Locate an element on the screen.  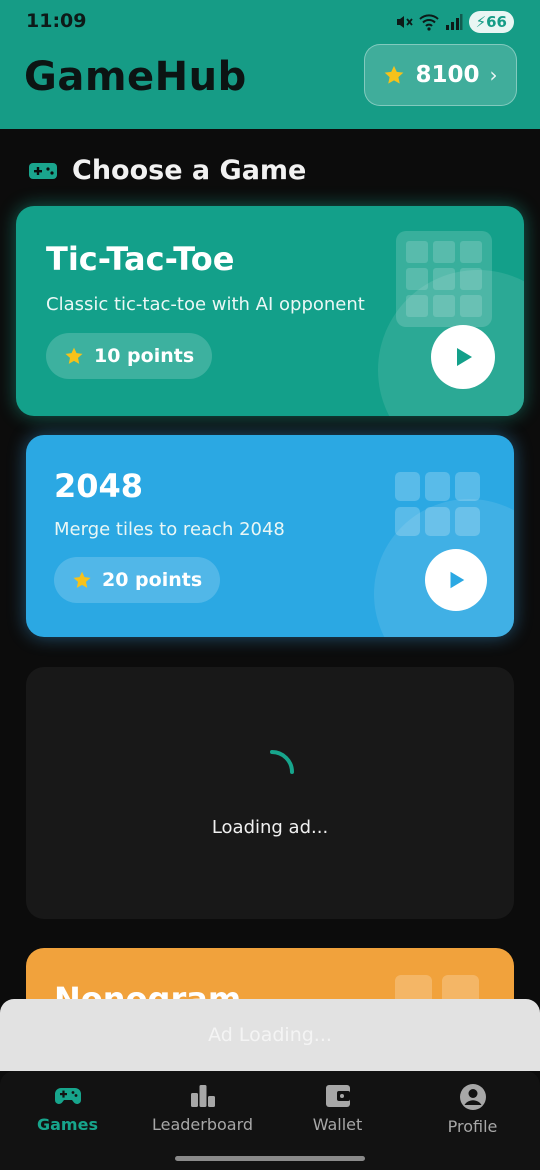
wallet-icon is located at coordinates (337, 1096).